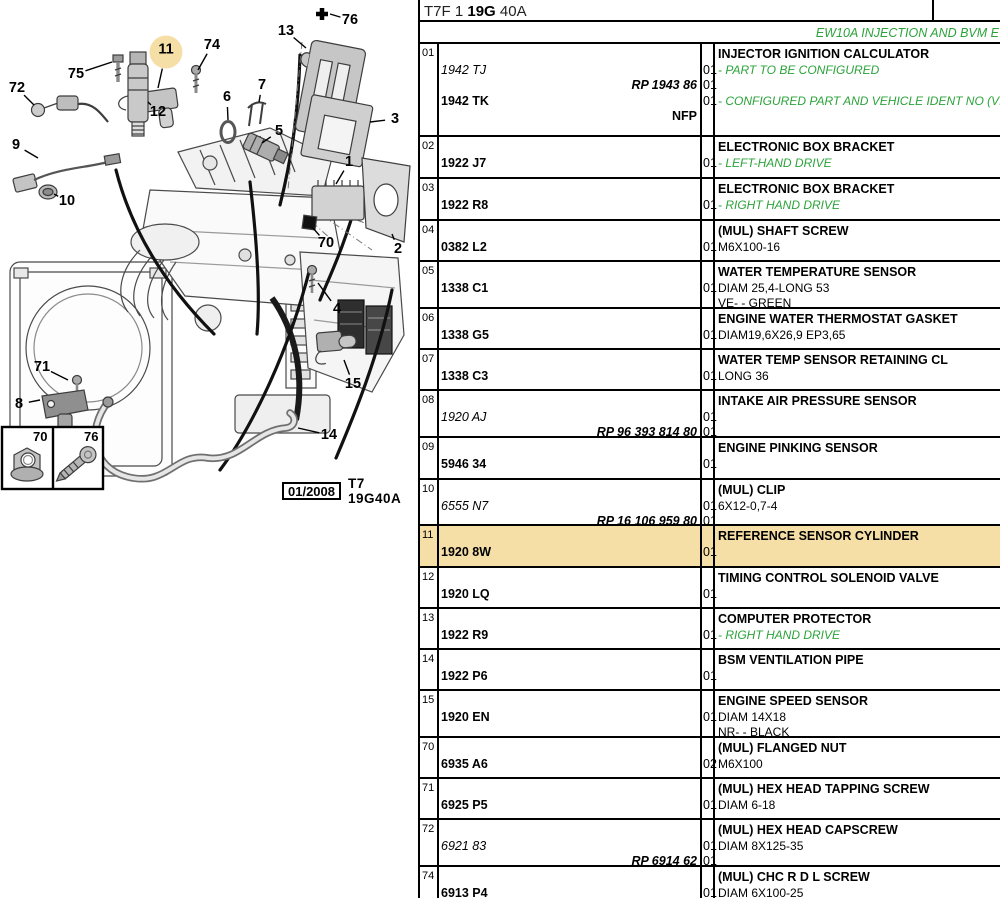  I want to click on part-reference-line: 1942 TK, so click(465, 100).